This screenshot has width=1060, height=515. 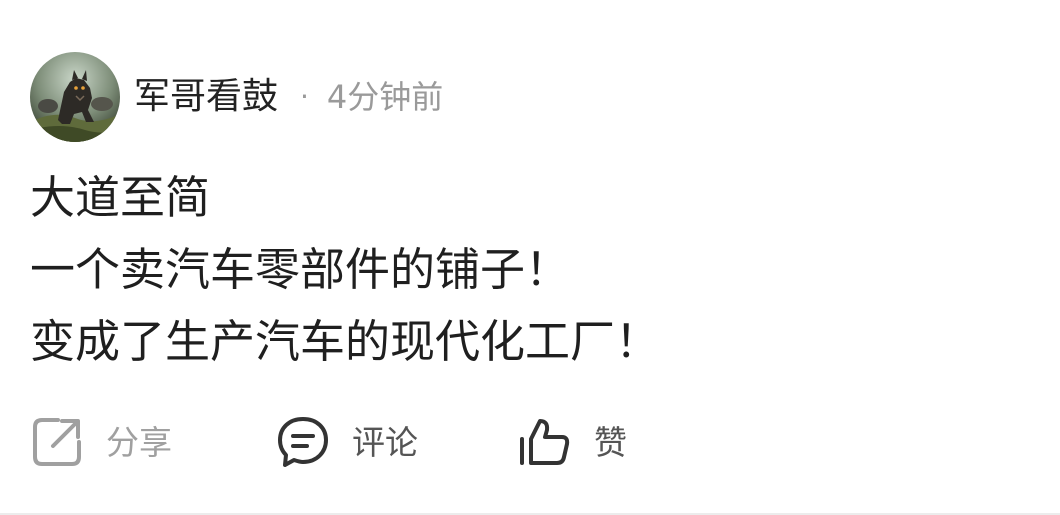 I want to click on content-line: 变成了生产汽车的现代化工厂！, so click(x=345, y=341).